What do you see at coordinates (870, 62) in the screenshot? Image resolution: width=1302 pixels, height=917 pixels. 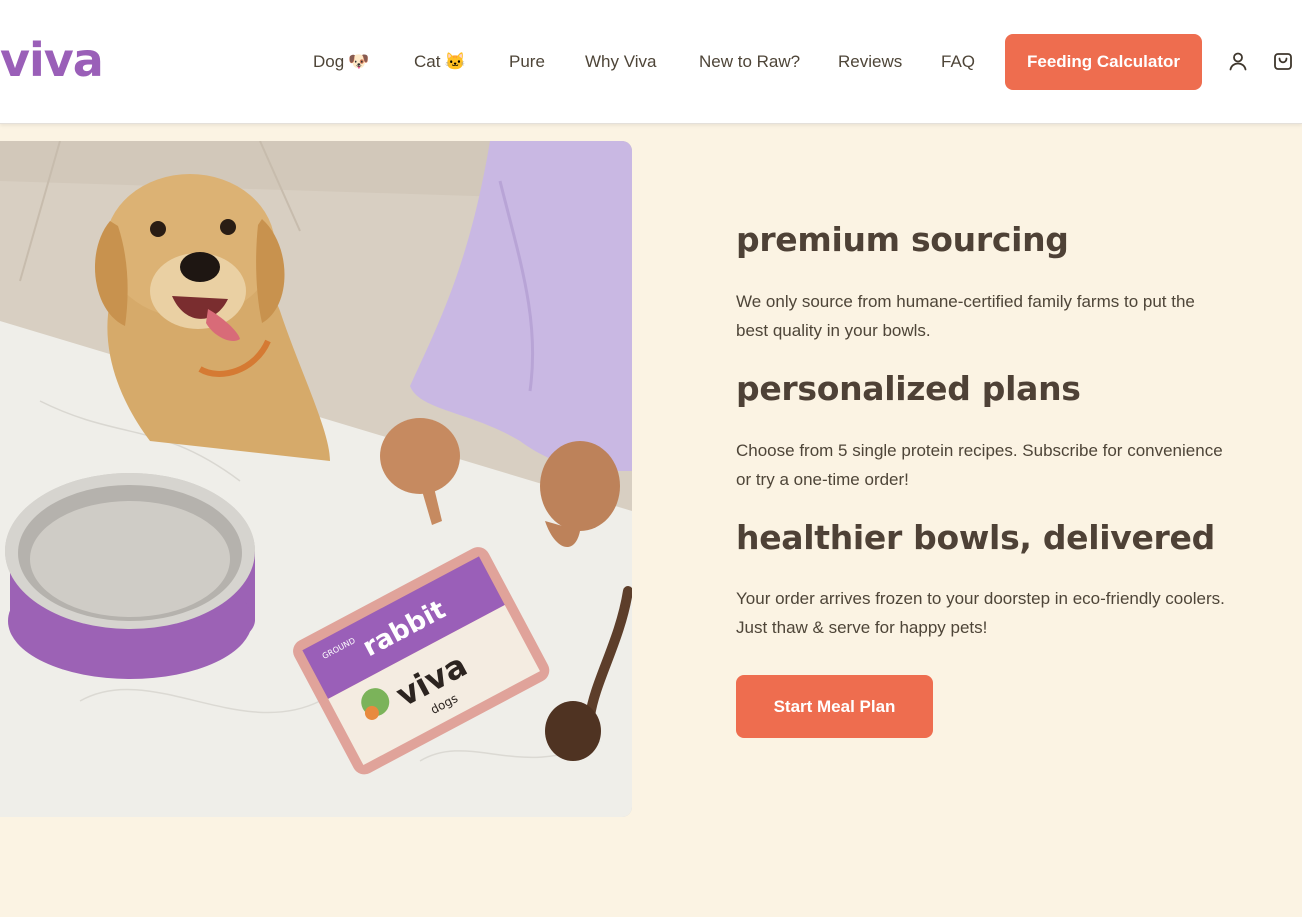 I see `nav-item-reviews: Reviews` at bounding box center [870, 62].